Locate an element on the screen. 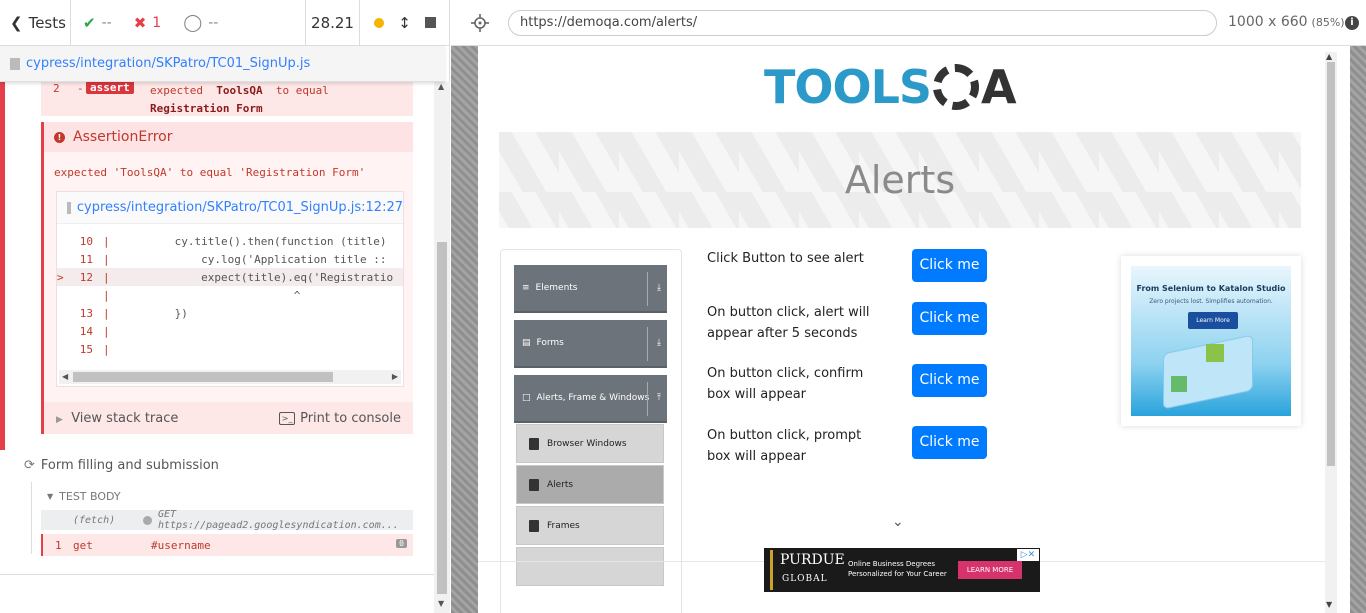 This screenshot has width=1366, height=613. refresh-icon: ⟳ is located at coordinates (29, 465).